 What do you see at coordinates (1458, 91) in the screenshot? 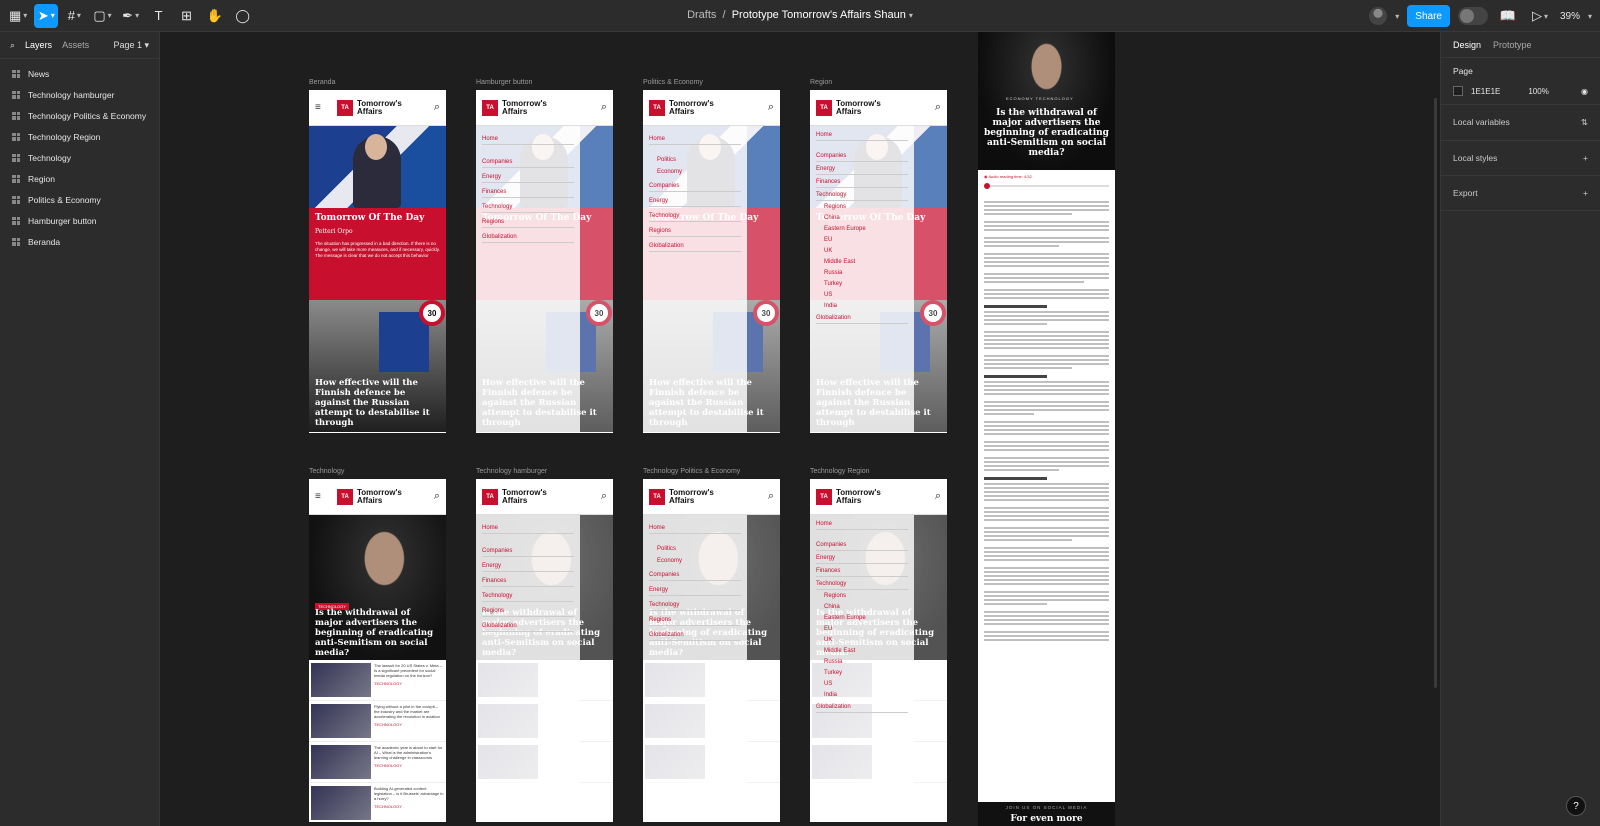
I see `page-color-swatch` at bounding box center [1458, 91].